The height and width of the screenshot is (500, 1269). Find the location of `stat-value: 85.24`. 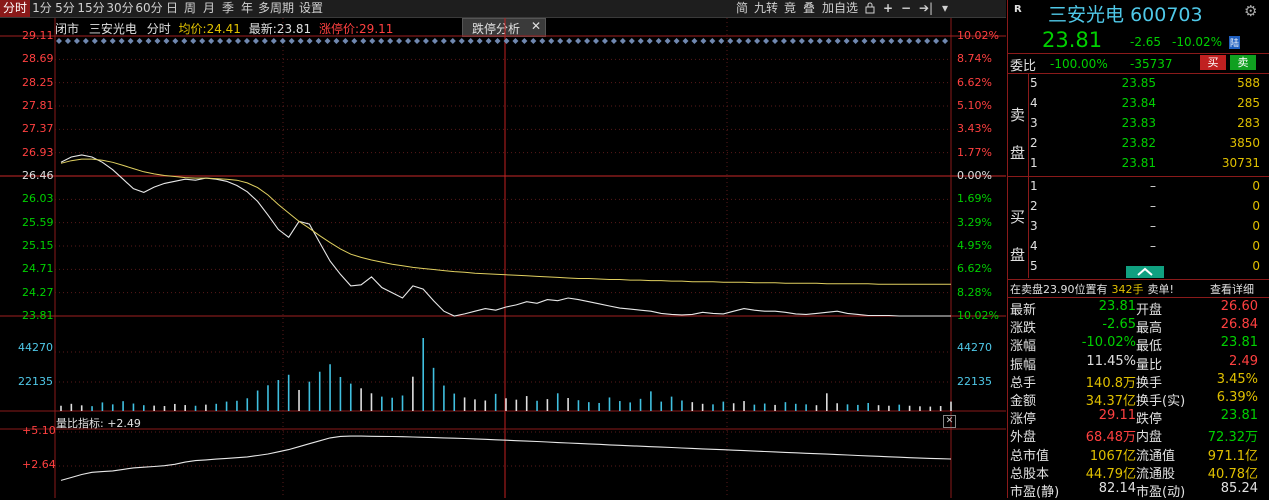

stat-value: 85.24 is located at coordinates (1239, 488).